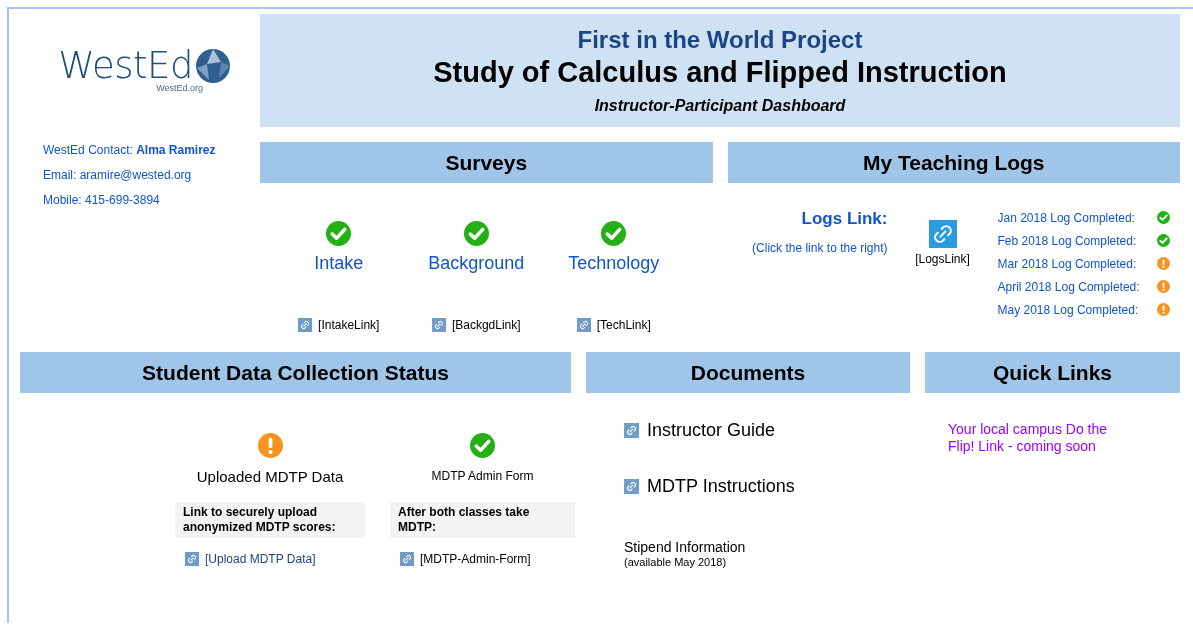 The width and height of the screenshot is (1193, 625). Describe the element at coordinates (711, 430) in the screenshot. I see `document-link: Instructor Guide` at that location.